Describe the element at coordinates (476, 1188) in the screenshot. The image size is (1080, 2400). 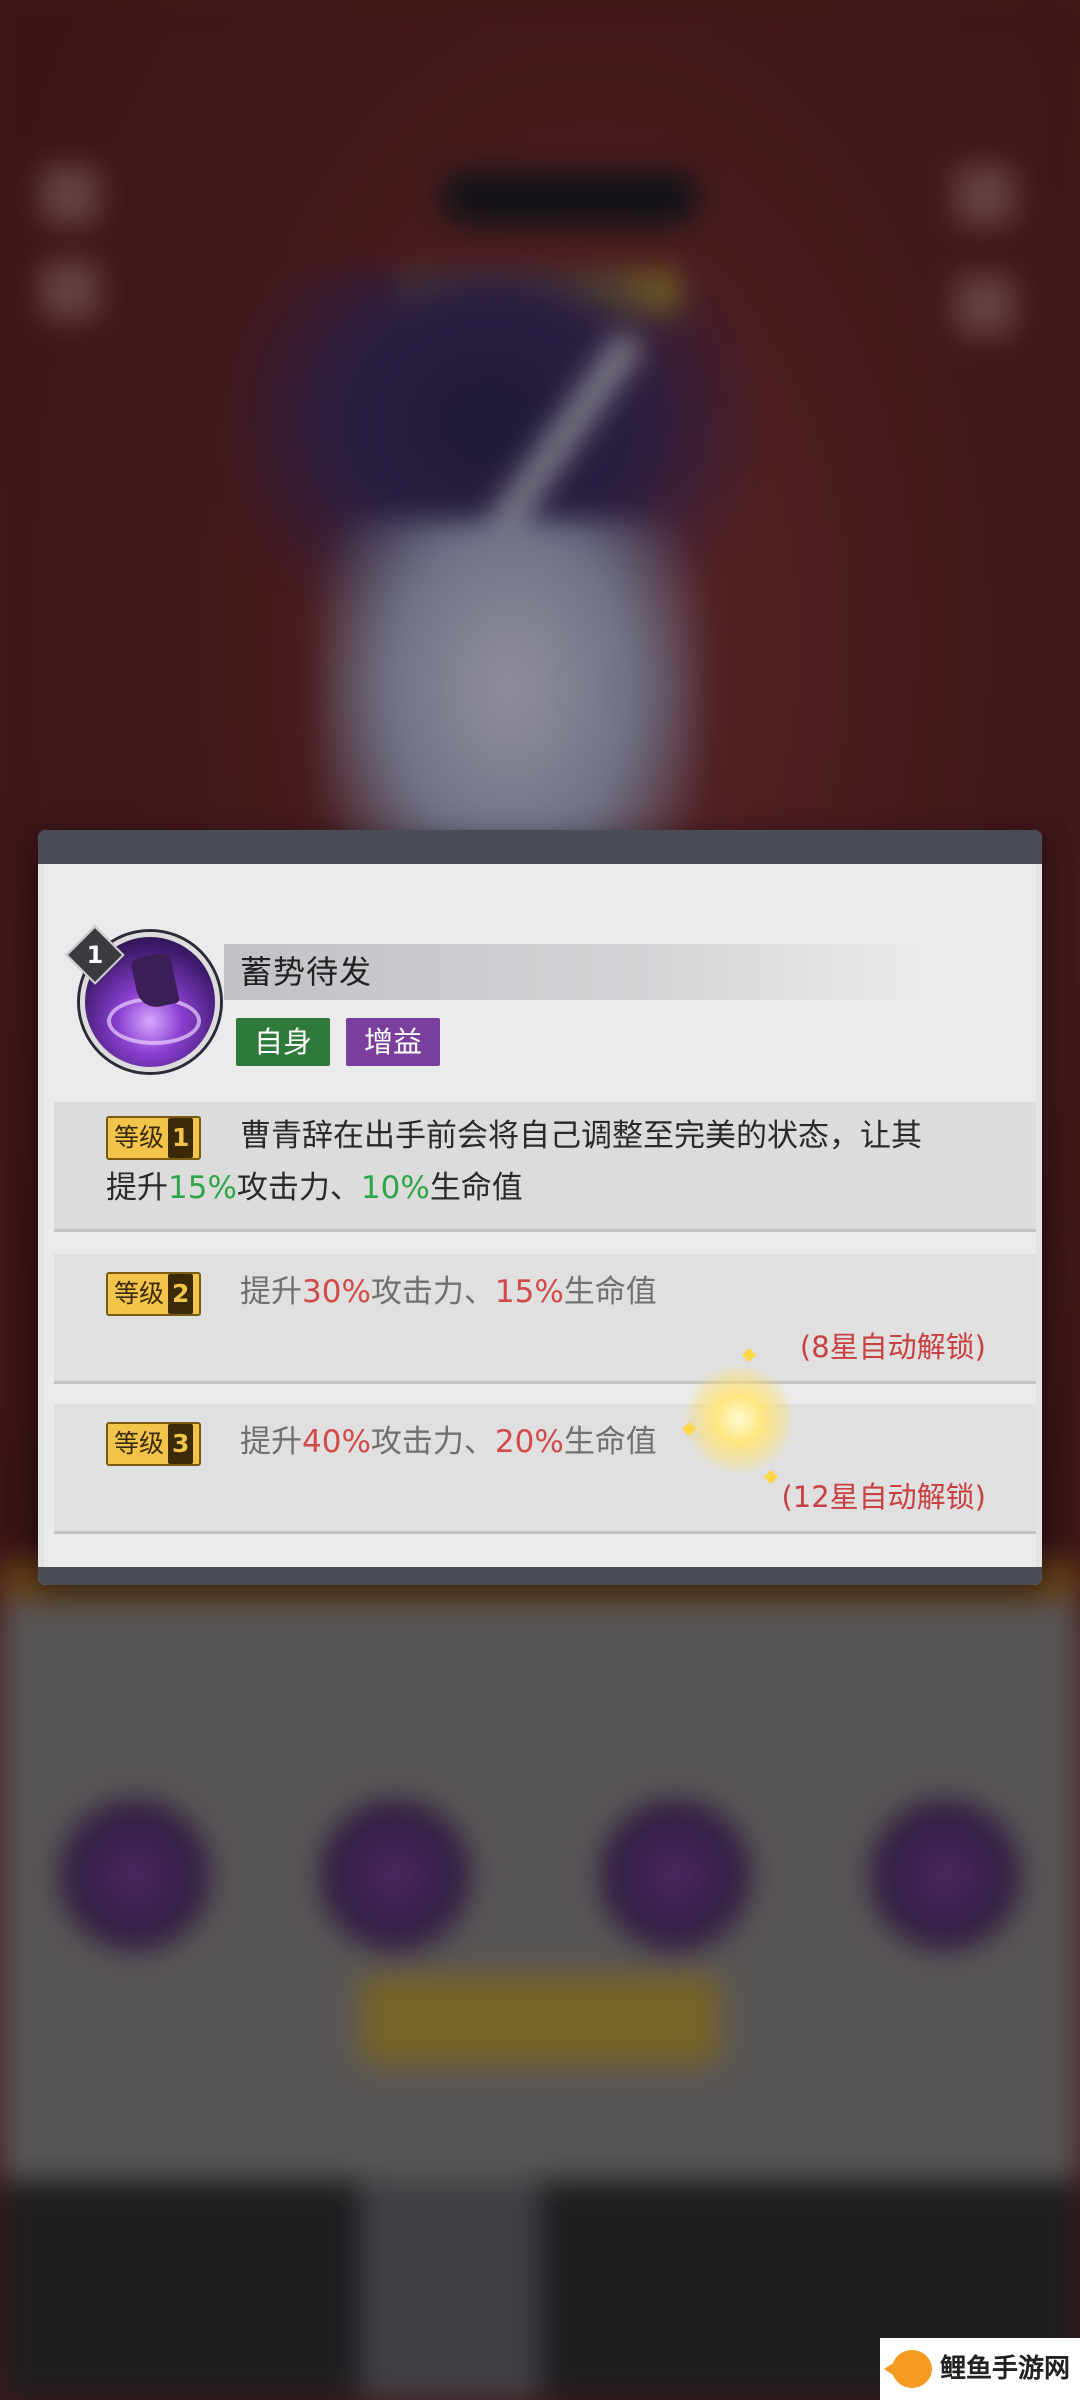
I see `level-1-hp-label: 生命值` at that location.